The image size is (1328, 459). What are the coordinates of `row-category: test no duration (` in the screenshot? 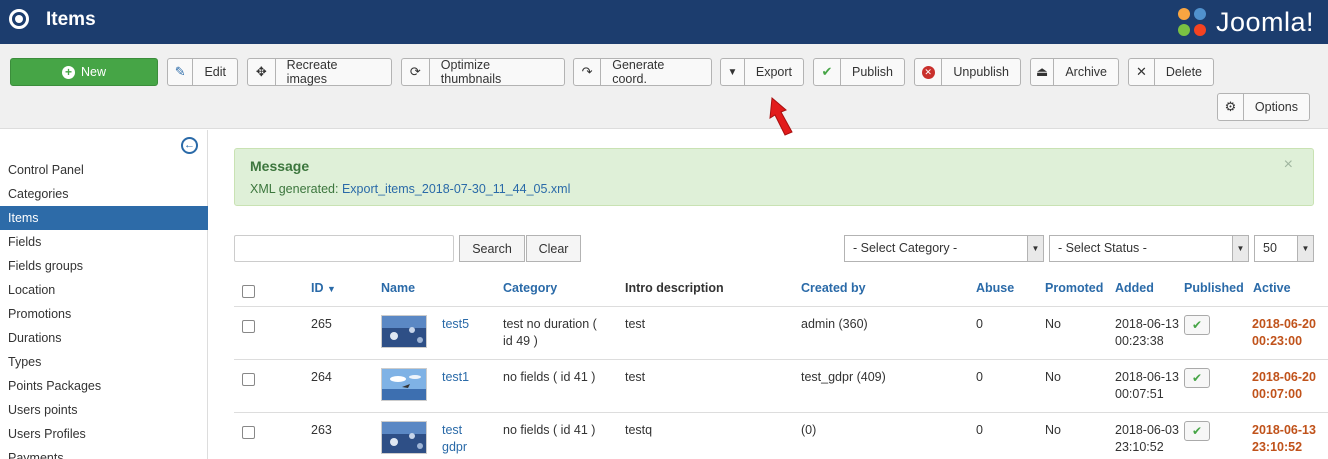 It's located at (550, 324).